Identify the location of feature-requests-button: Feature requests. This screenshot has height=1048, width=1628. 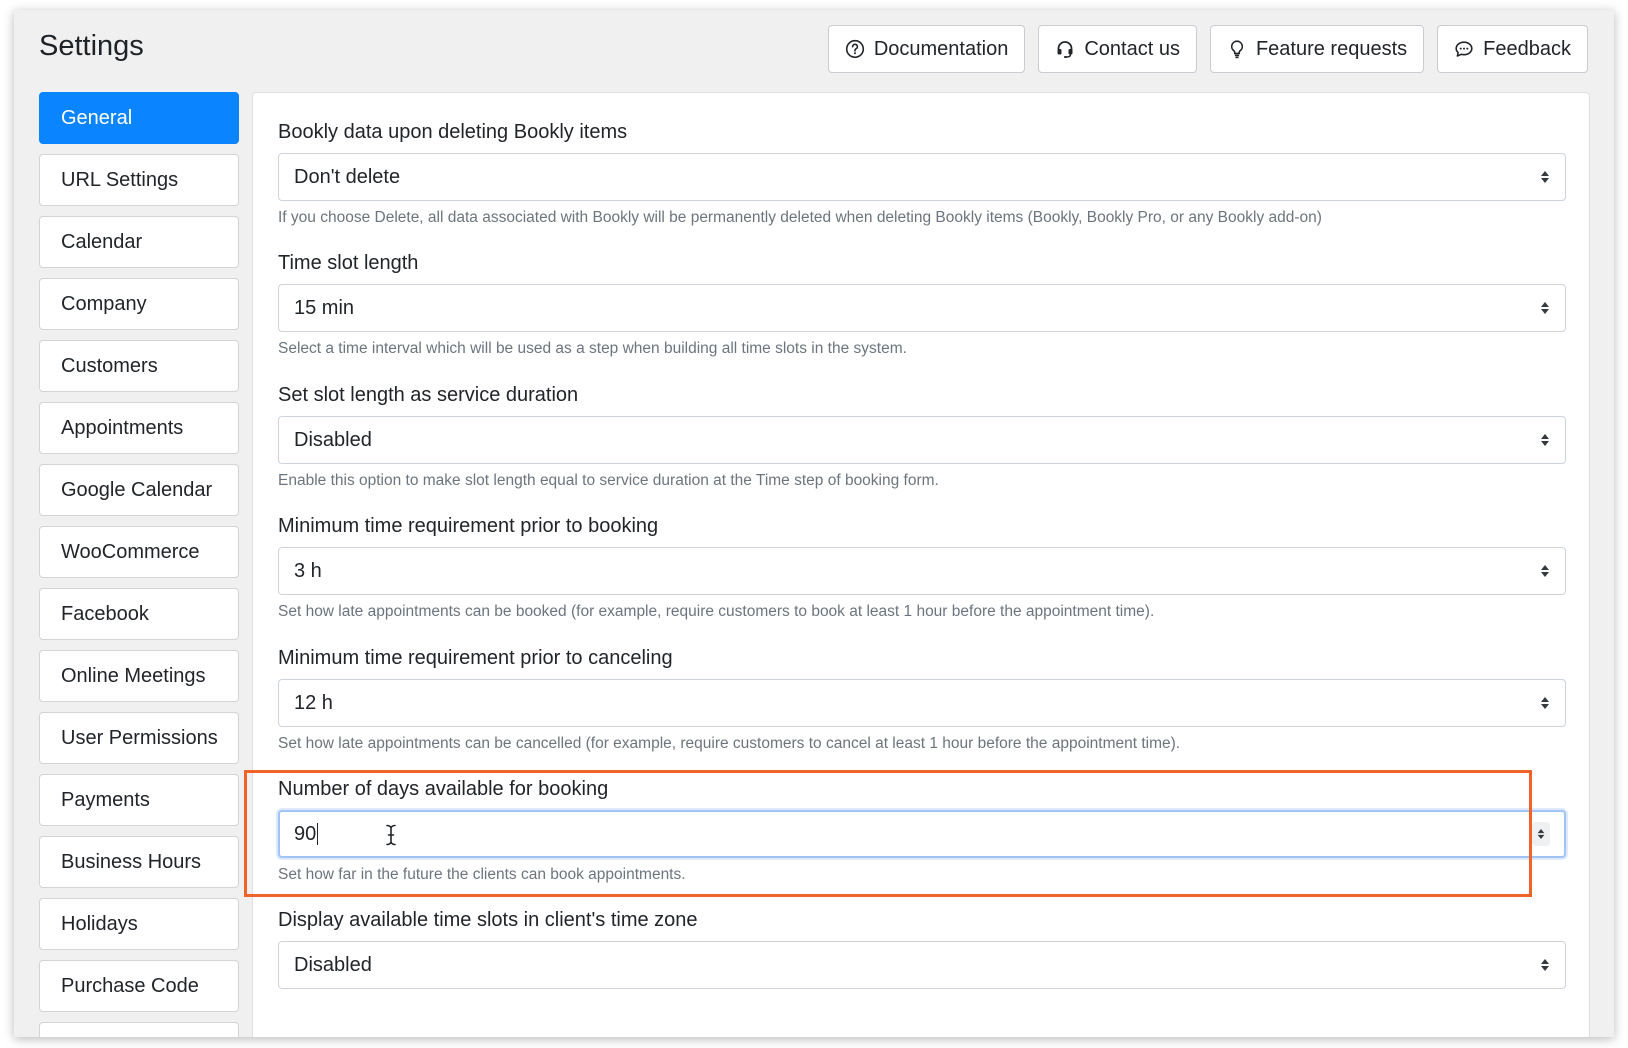
(1317, 49).